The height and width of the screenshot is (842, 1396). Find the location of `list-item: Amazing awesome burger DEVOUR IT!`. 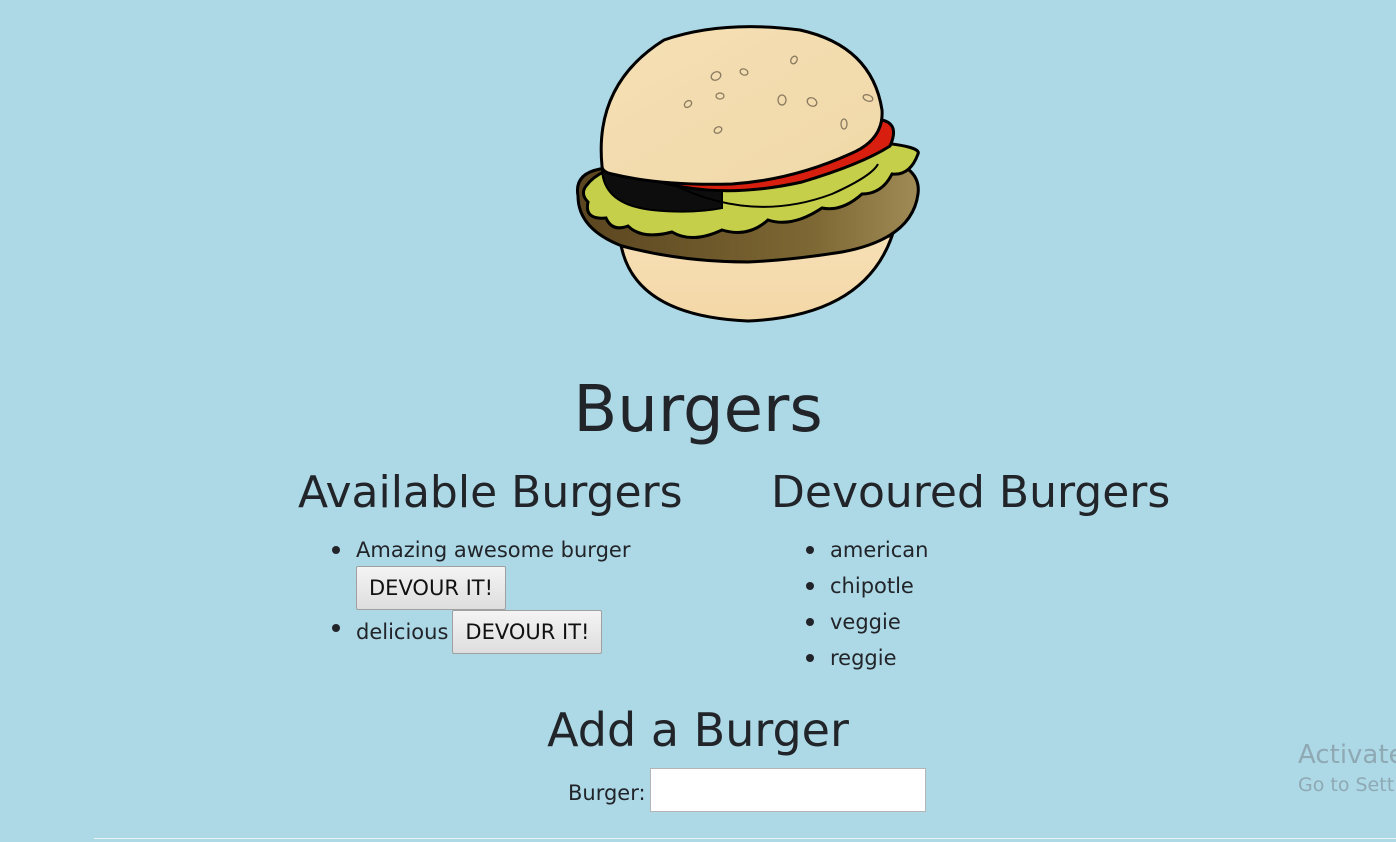

list-item: Amazing awesome burger DEVOUR IT! is located at coordinates (495, 571).